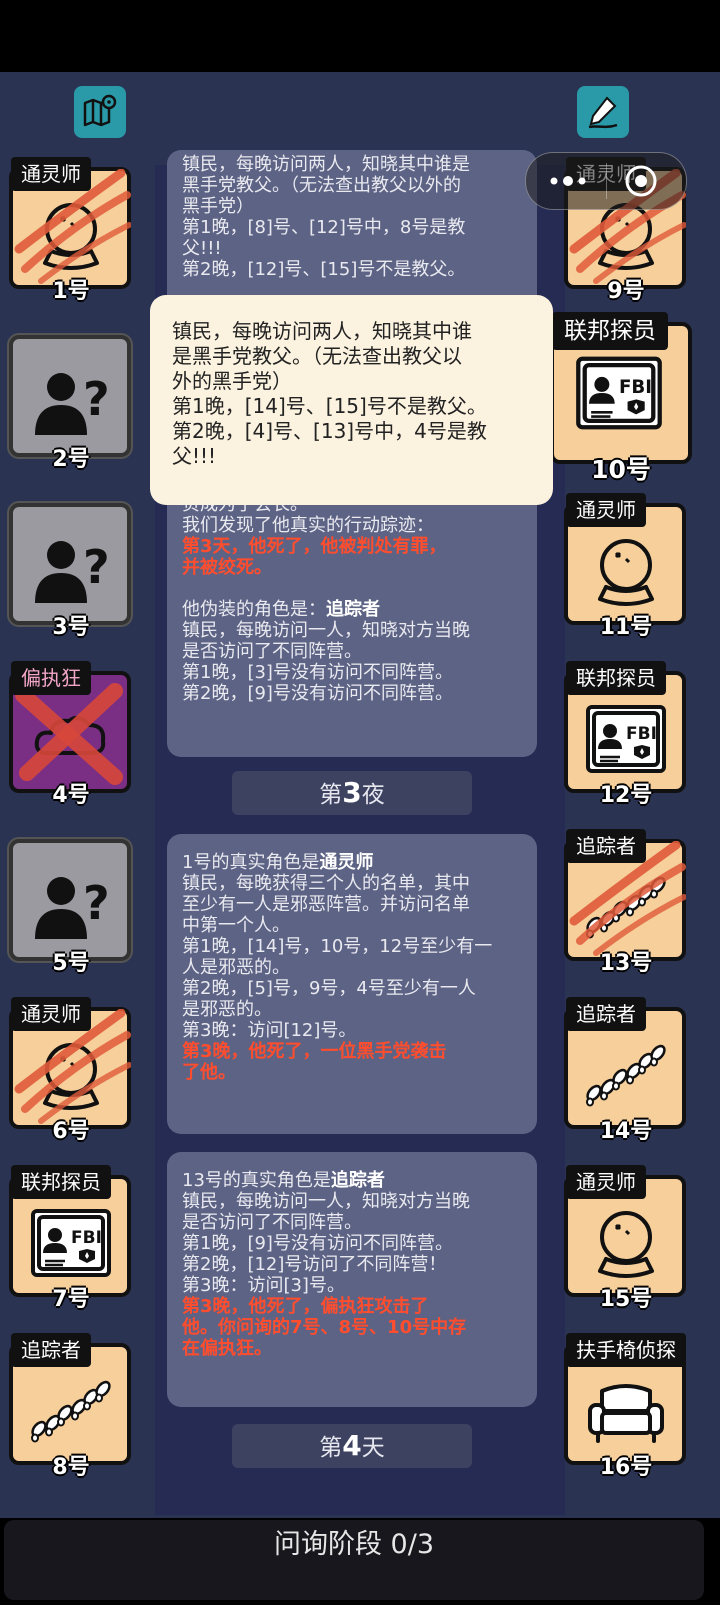 The height and width of the screenshot is (1605, 720). Describe the element at coordinates (603, 112) in the screenshot. I see `pencil-sign-icon` at that location.